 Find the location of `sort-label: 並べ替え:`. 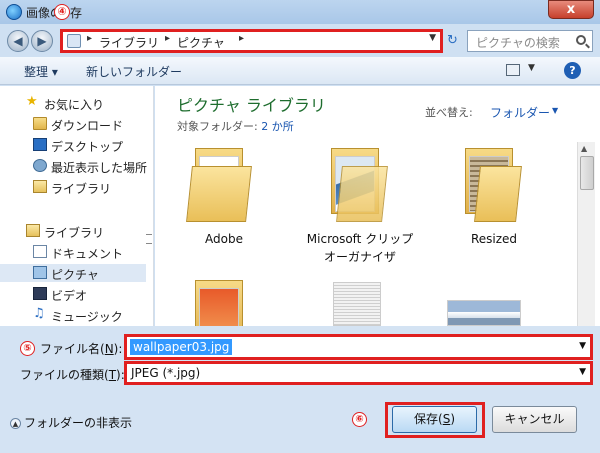

sort-label: 並べ替え: is located at coordinates (449, 112).